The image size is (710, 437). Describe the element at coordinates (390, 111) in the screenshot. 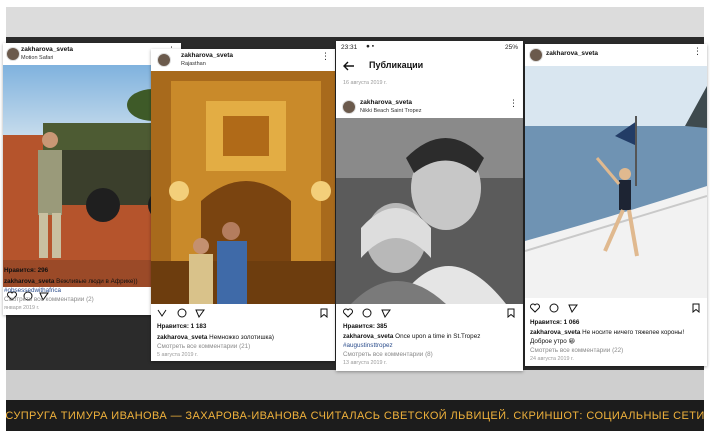

I see `post-location: Nikki Beach Saint Tropez` at that location.